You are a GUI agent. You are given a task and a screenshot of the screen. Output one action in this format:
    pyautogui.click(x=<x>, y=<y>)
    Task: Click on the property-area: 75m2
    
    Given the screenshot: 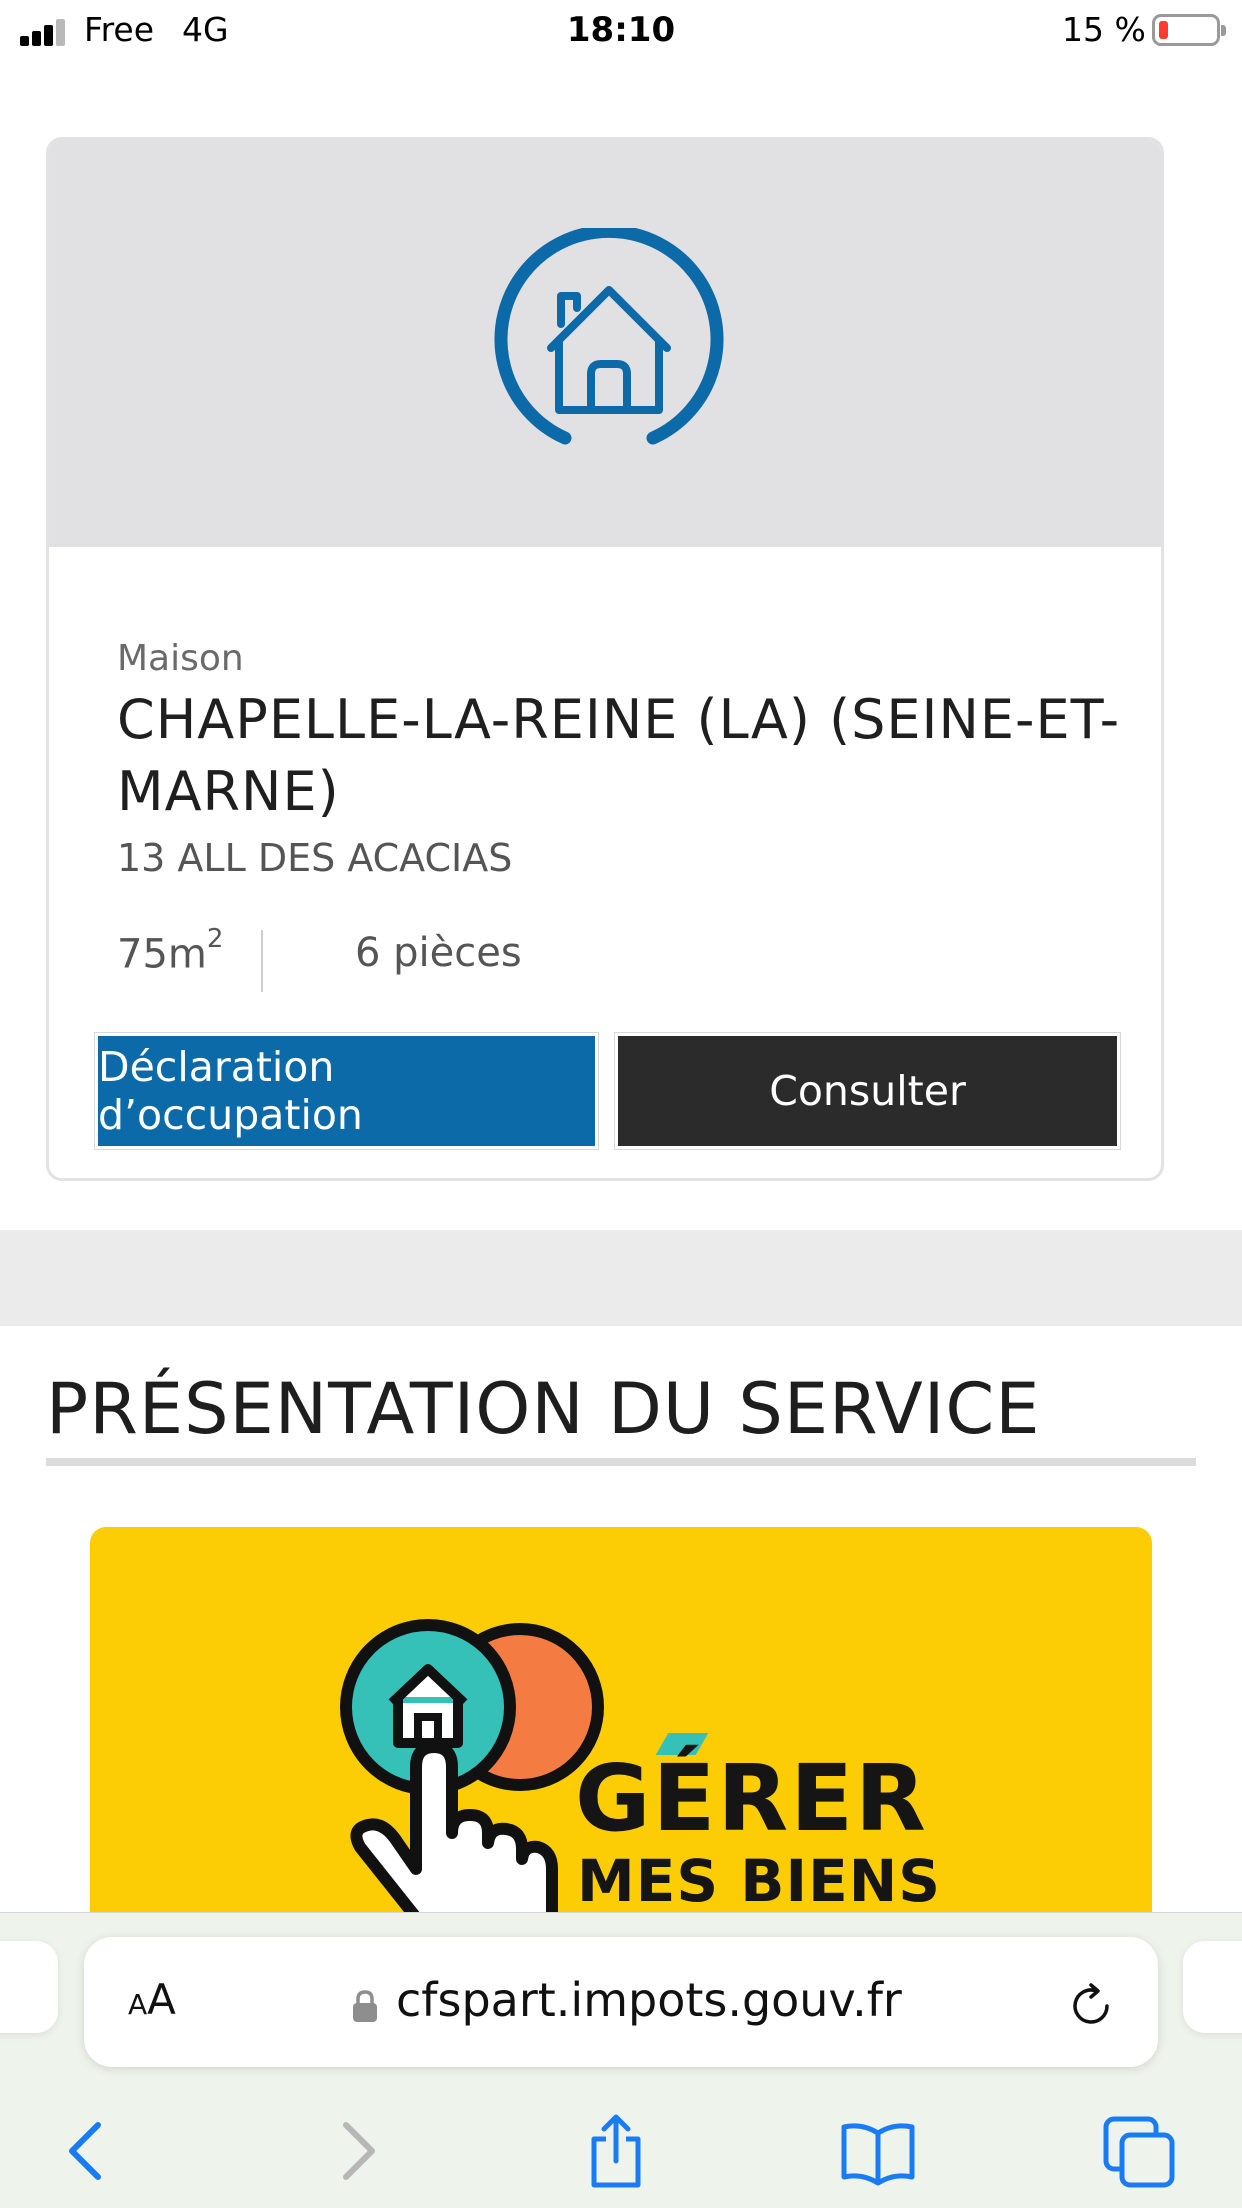 What is the action you would take?
    pyautogui.click(x=170, y=951)
    